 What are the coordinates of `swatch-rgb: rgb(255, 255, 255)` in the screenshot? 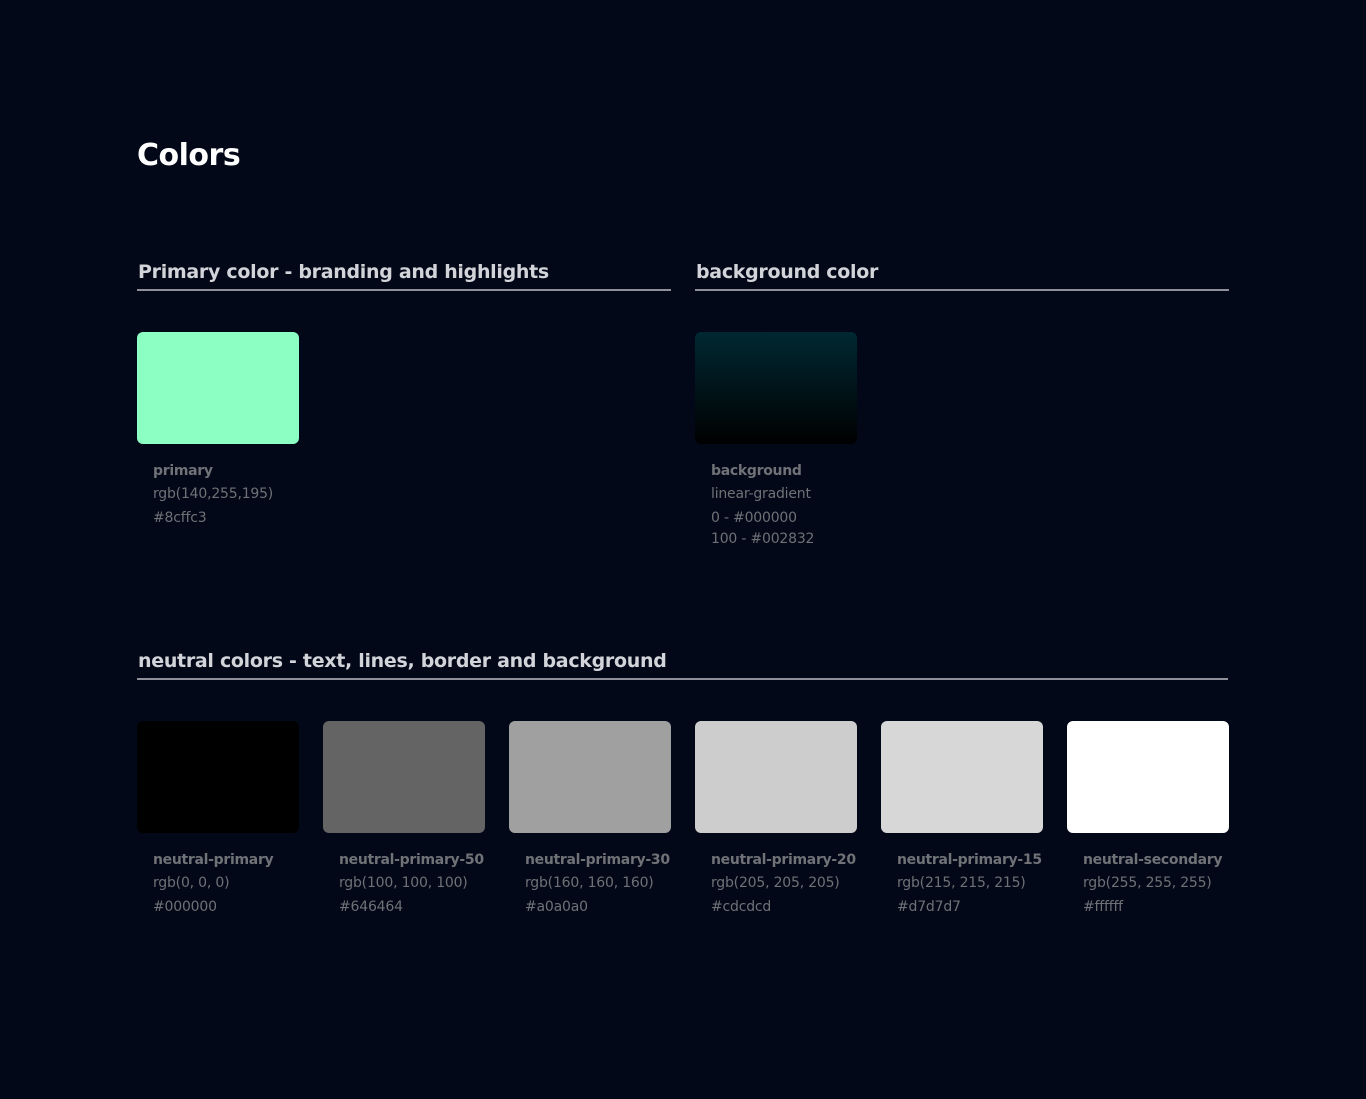 It's located at (1147, 883).